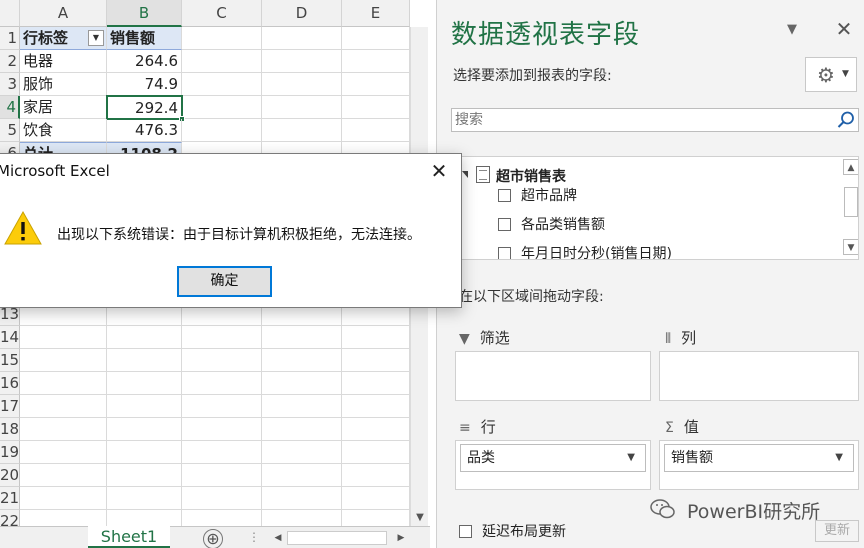 The width and height of the screenshot is (864, 548). What do you see at coordinates (844, 29) in the screenshot?
I see `pane-close-icon: ✕` at bounding box center [844, 29].